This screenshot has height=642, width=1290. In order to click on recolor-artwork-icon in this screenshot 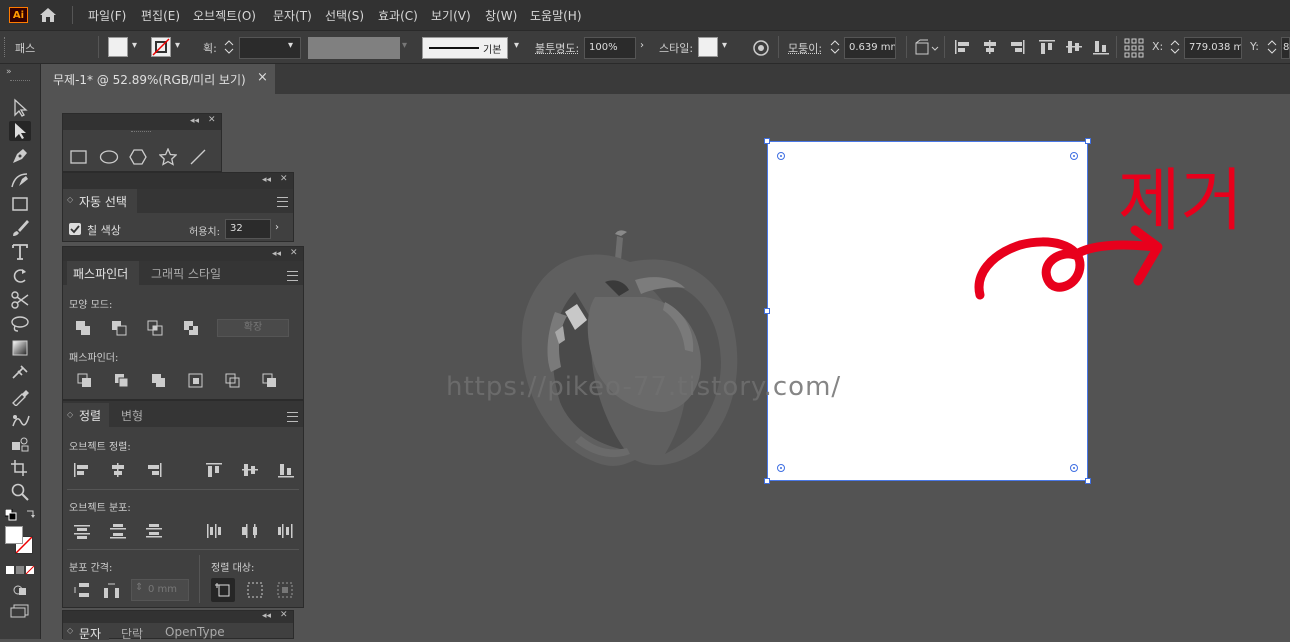, I will do `click(761, 48)`.